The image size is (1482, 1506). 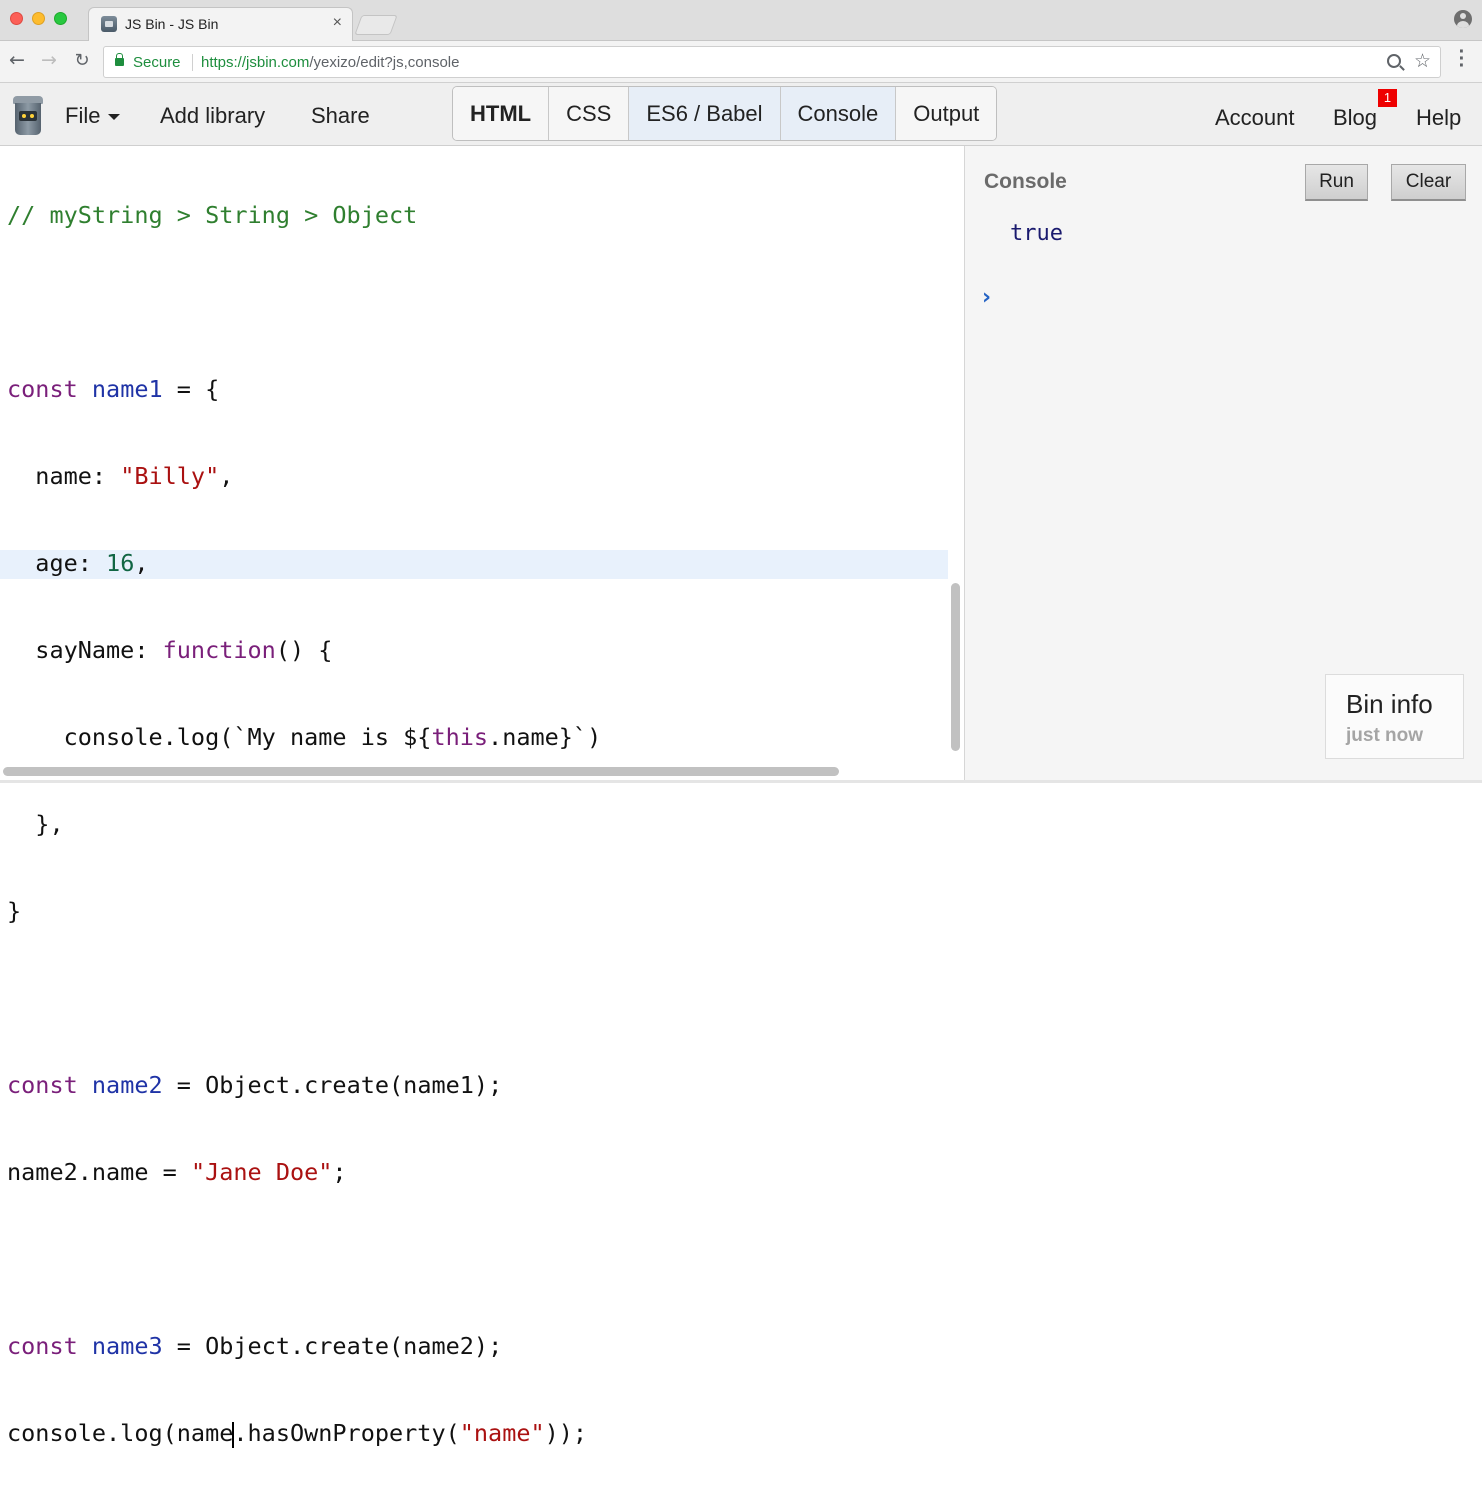 I want to click on back-arrow-icon: ←, so click(x=17, y=60).